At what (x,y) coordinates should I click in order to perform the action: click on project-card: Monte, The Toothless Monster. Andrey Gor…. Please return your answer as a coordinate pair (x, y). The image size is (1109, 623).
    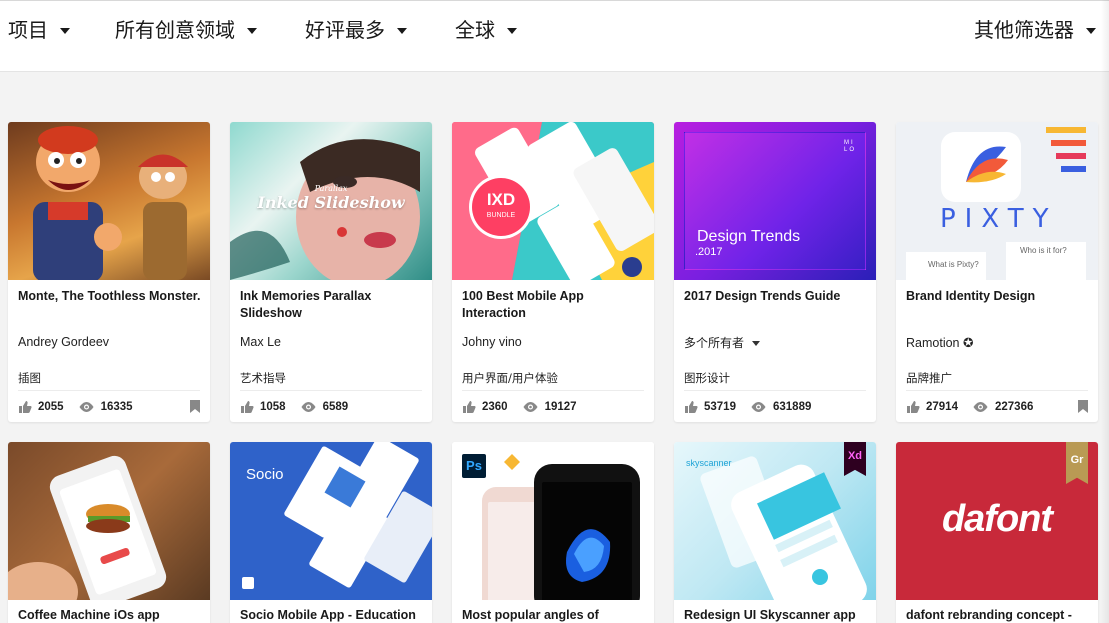
    Looking at the image, I should click on (109, 272).